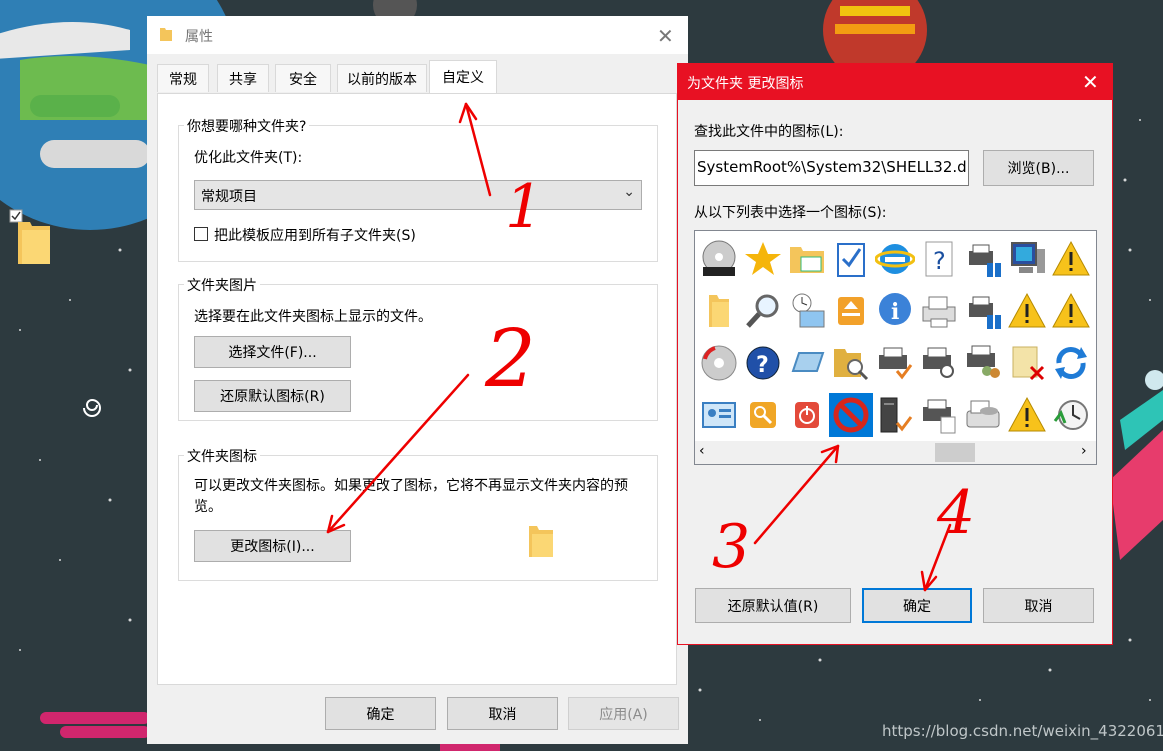 The width and height of the screenshot is (1163, 751). Describe the element at coordinates (524, 207) in the screenshot. I see `annotation-1: 1` at that location.